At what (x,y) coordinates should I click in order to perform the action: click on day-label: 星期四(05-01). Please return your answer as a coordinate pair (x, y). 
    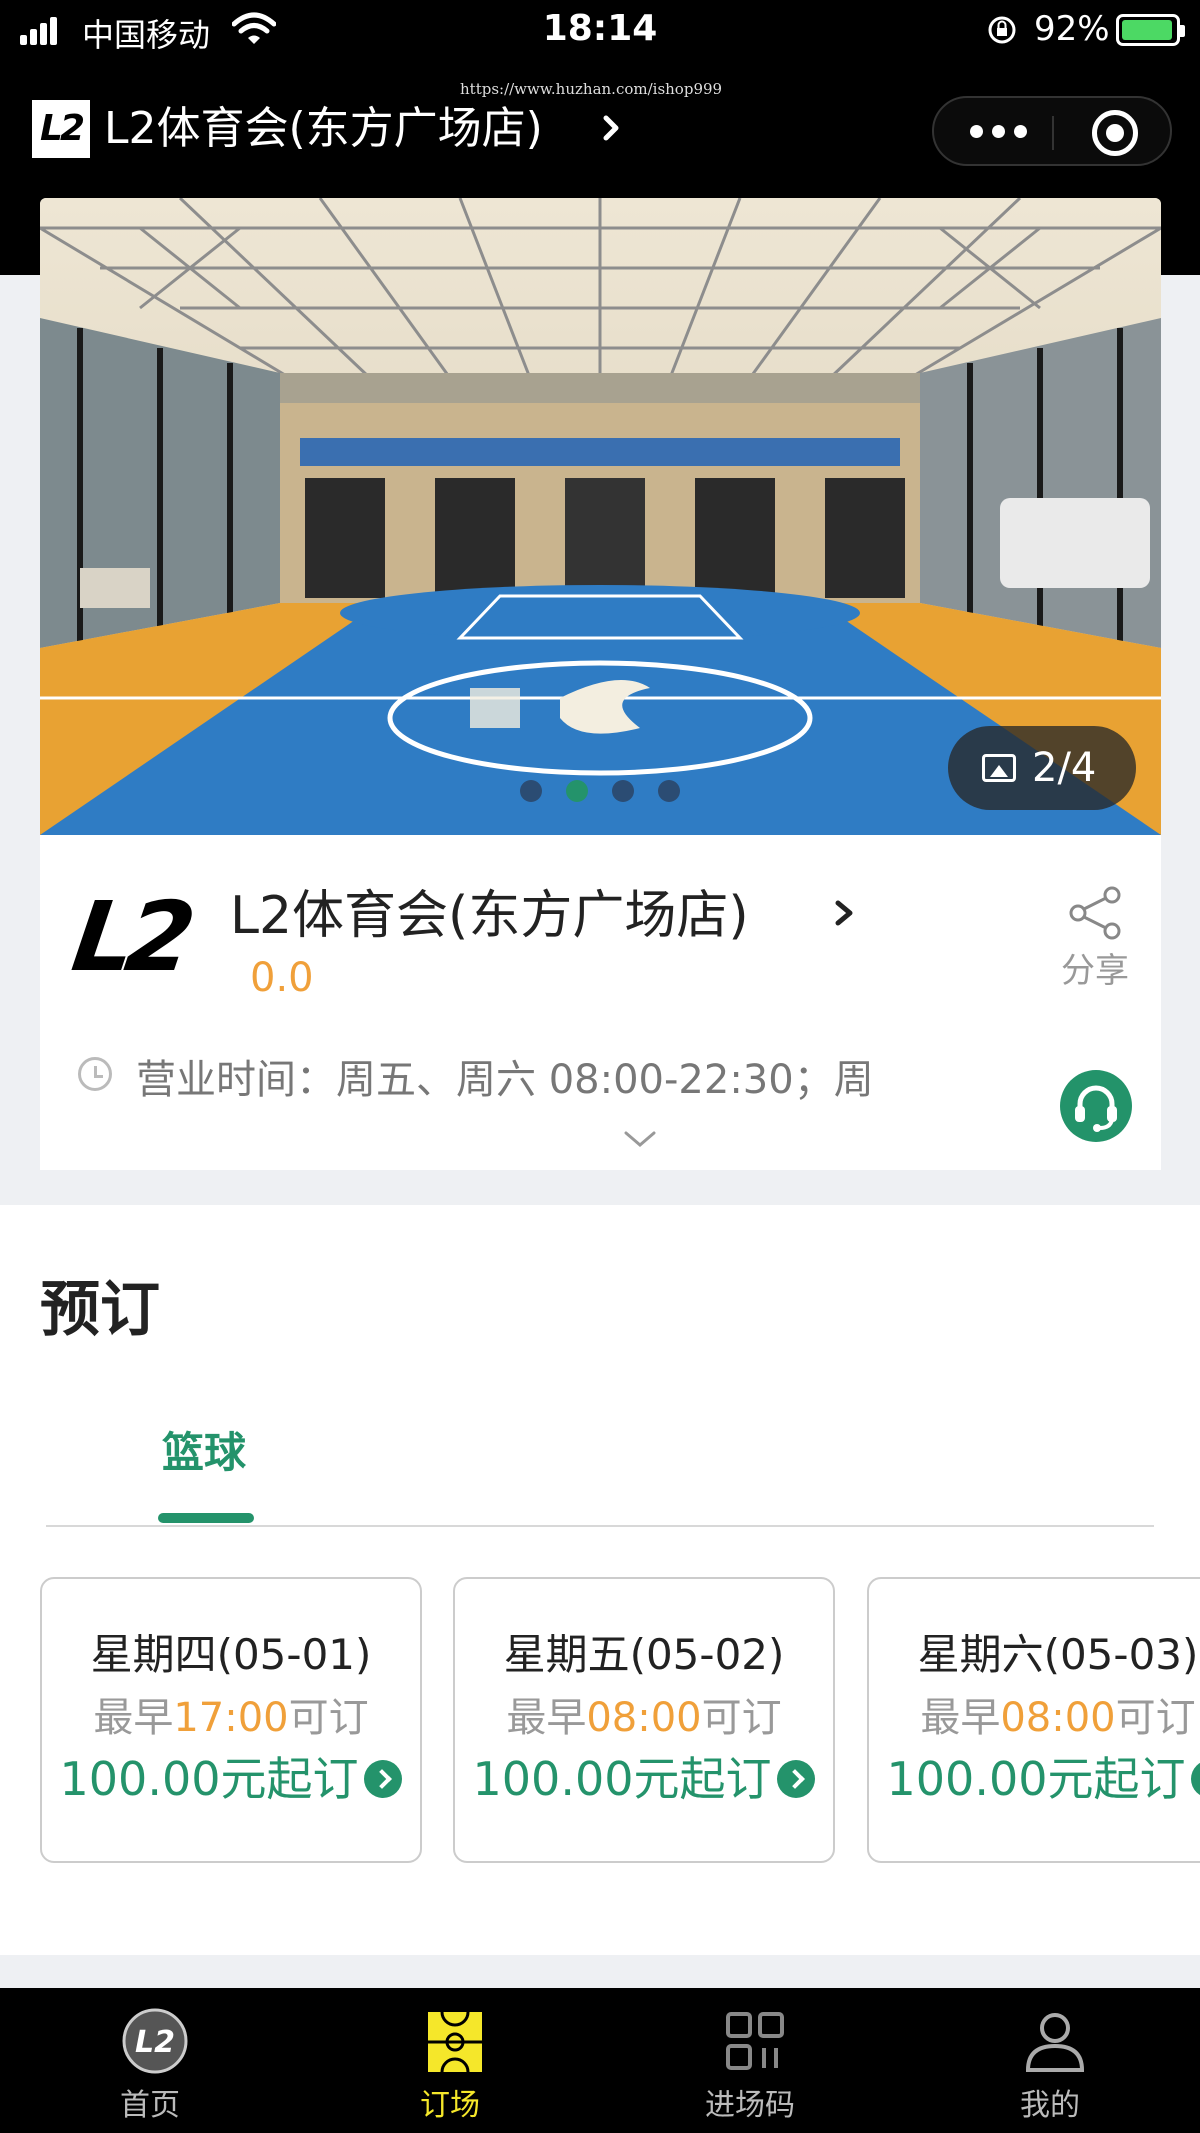
    Looking at the image, I should click on (231, 1654).